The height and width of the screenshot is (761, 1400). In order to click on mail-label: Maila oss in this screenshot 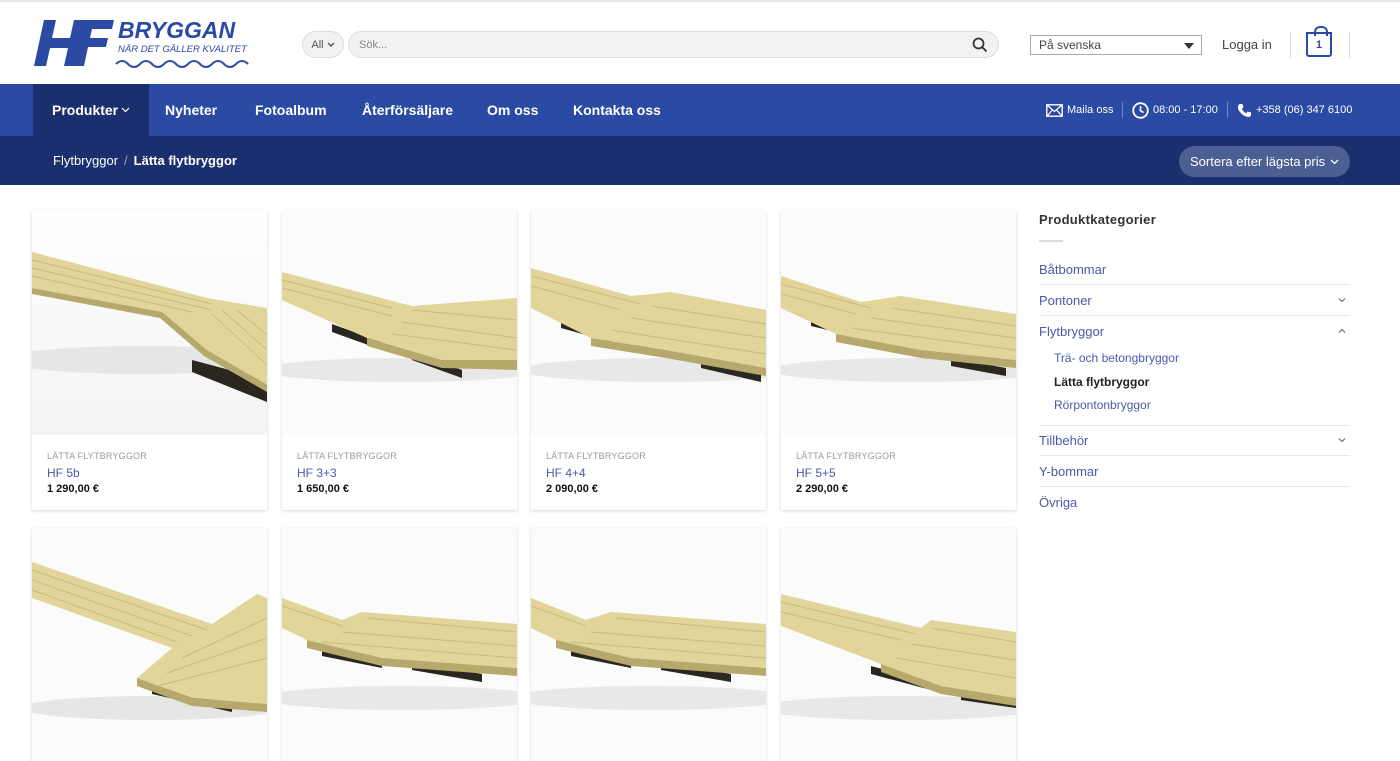, I will do `click(1090, 110)`.